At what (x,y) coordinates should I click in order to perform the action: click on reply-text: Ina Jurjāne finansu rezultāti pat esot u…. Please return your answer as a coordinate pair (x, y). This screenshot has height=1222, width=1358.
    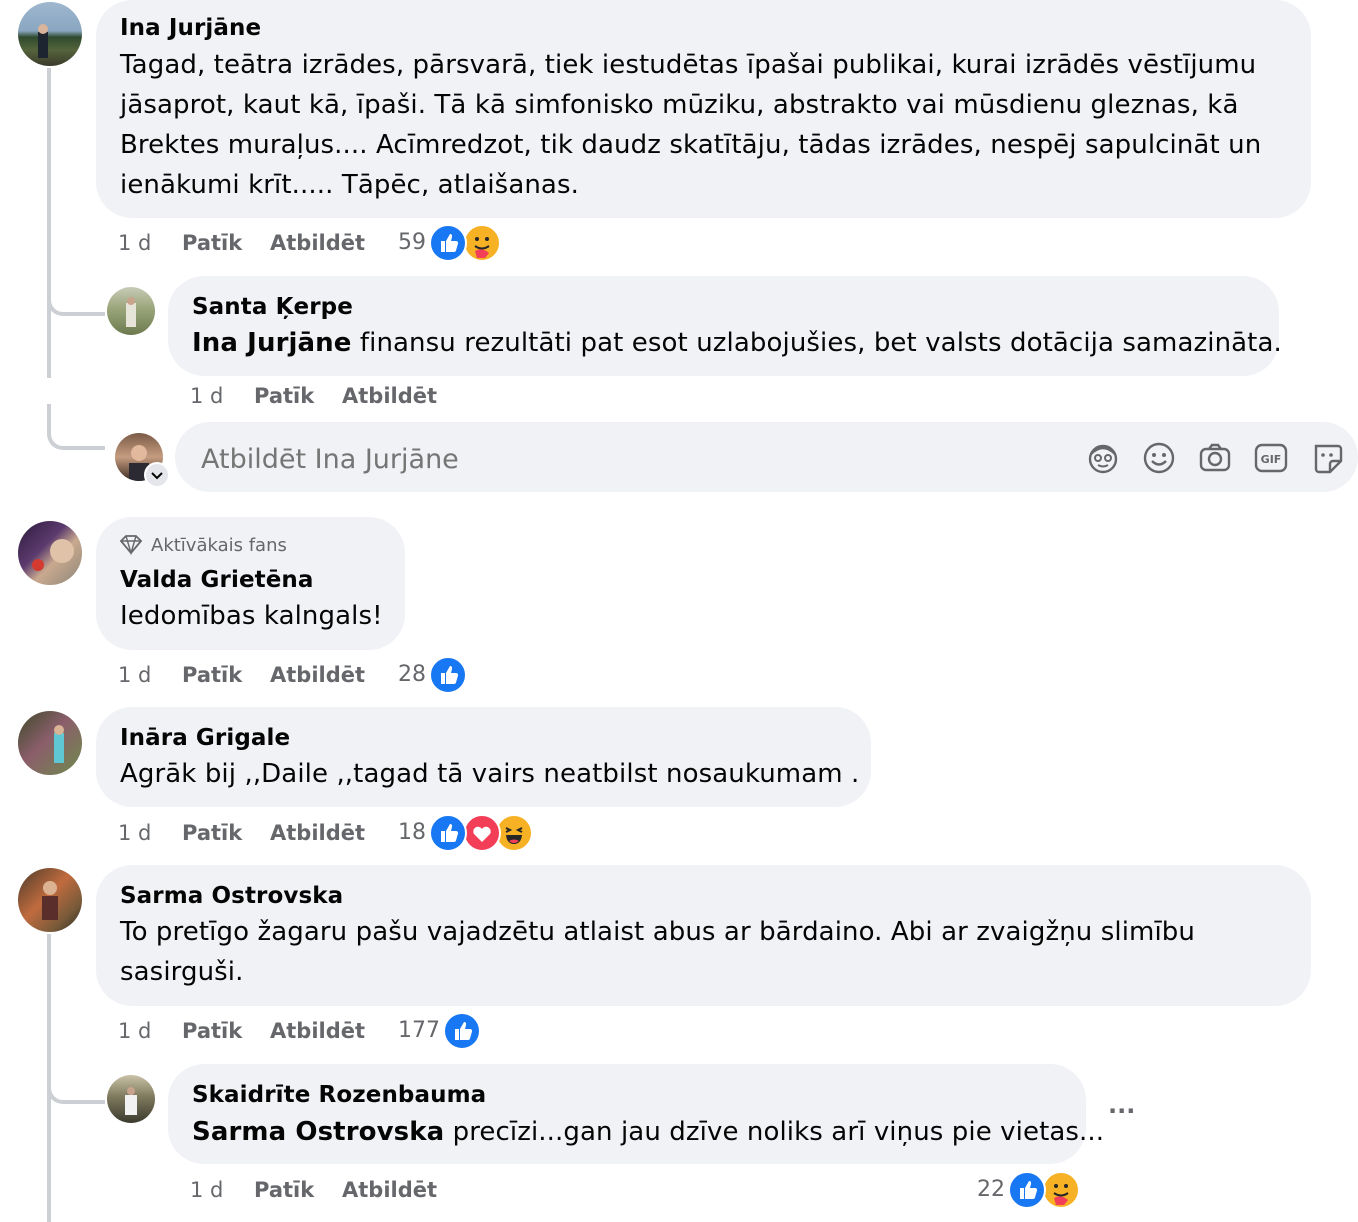
    Looking at the image, I should click on (737, 343).